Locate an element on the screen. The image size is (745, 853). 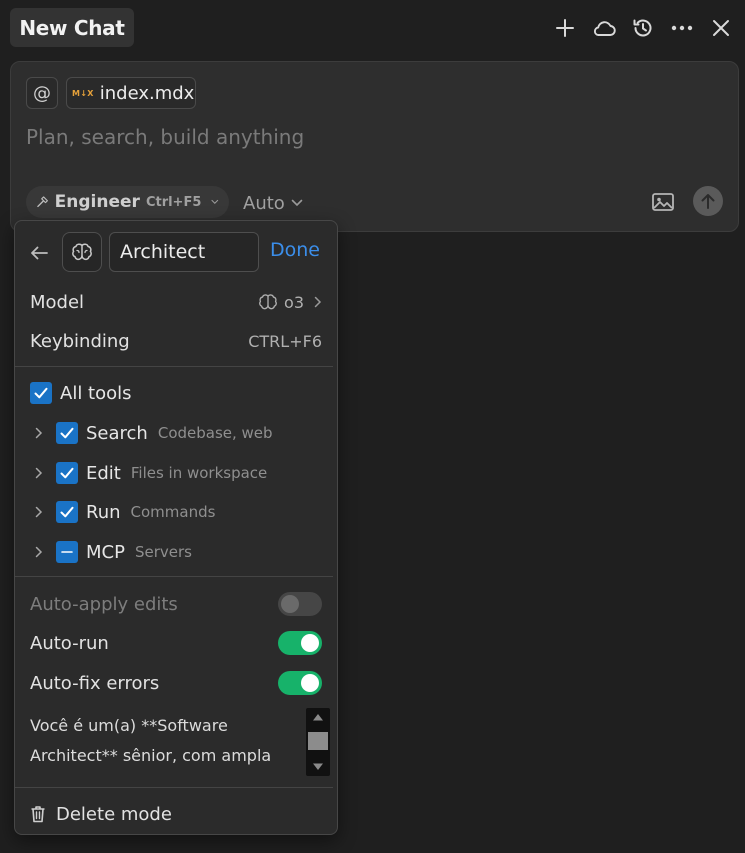
expand-run-button is located at coordinates (39, 512).